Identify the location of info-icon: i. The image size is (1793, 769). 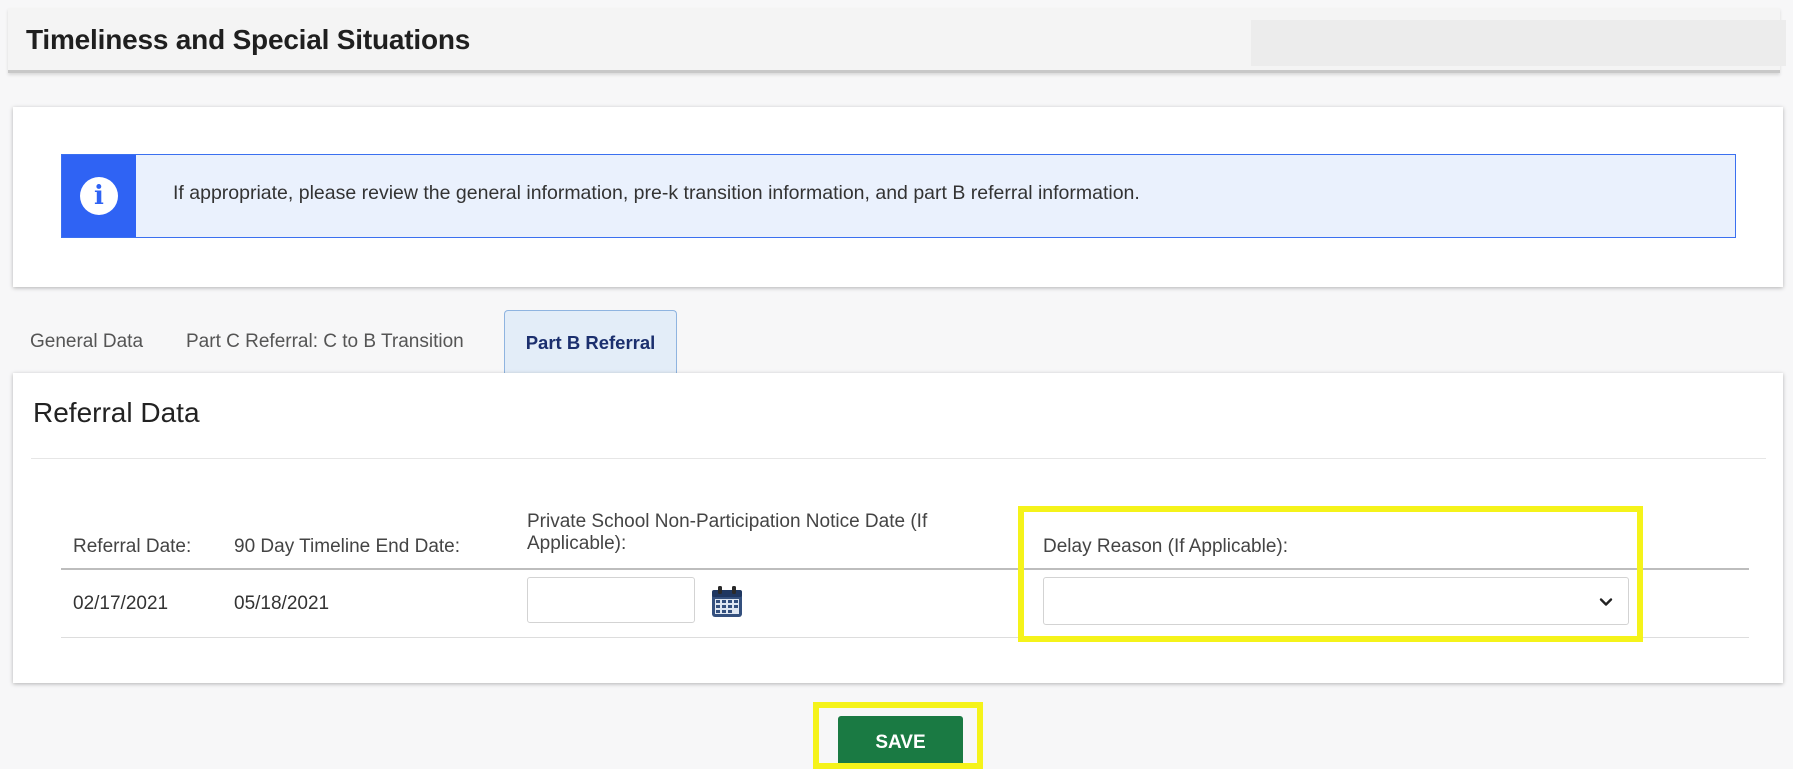
(99, 196).